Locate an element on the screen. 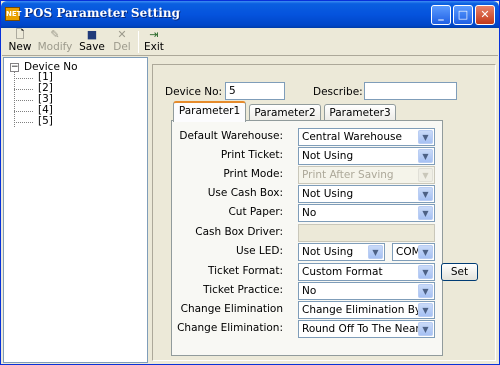 The image size is (500, 365). tab-parameter3: Parameter3 is located at coordinates (360, 112).